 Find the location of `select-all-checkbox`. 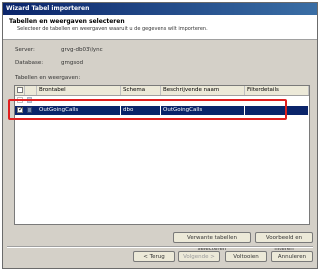

select-all-checkbox is located at coordinates (20, 90).